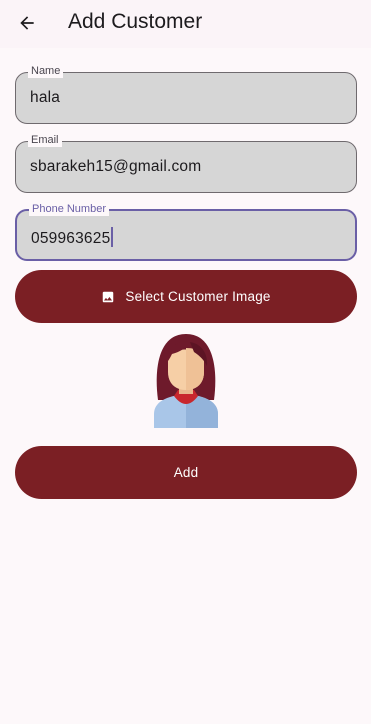 The width and height of the screenshot is (371, 724). I want to click on email-field: Email sbarakeh15@gmail.com, so click(186, 163).